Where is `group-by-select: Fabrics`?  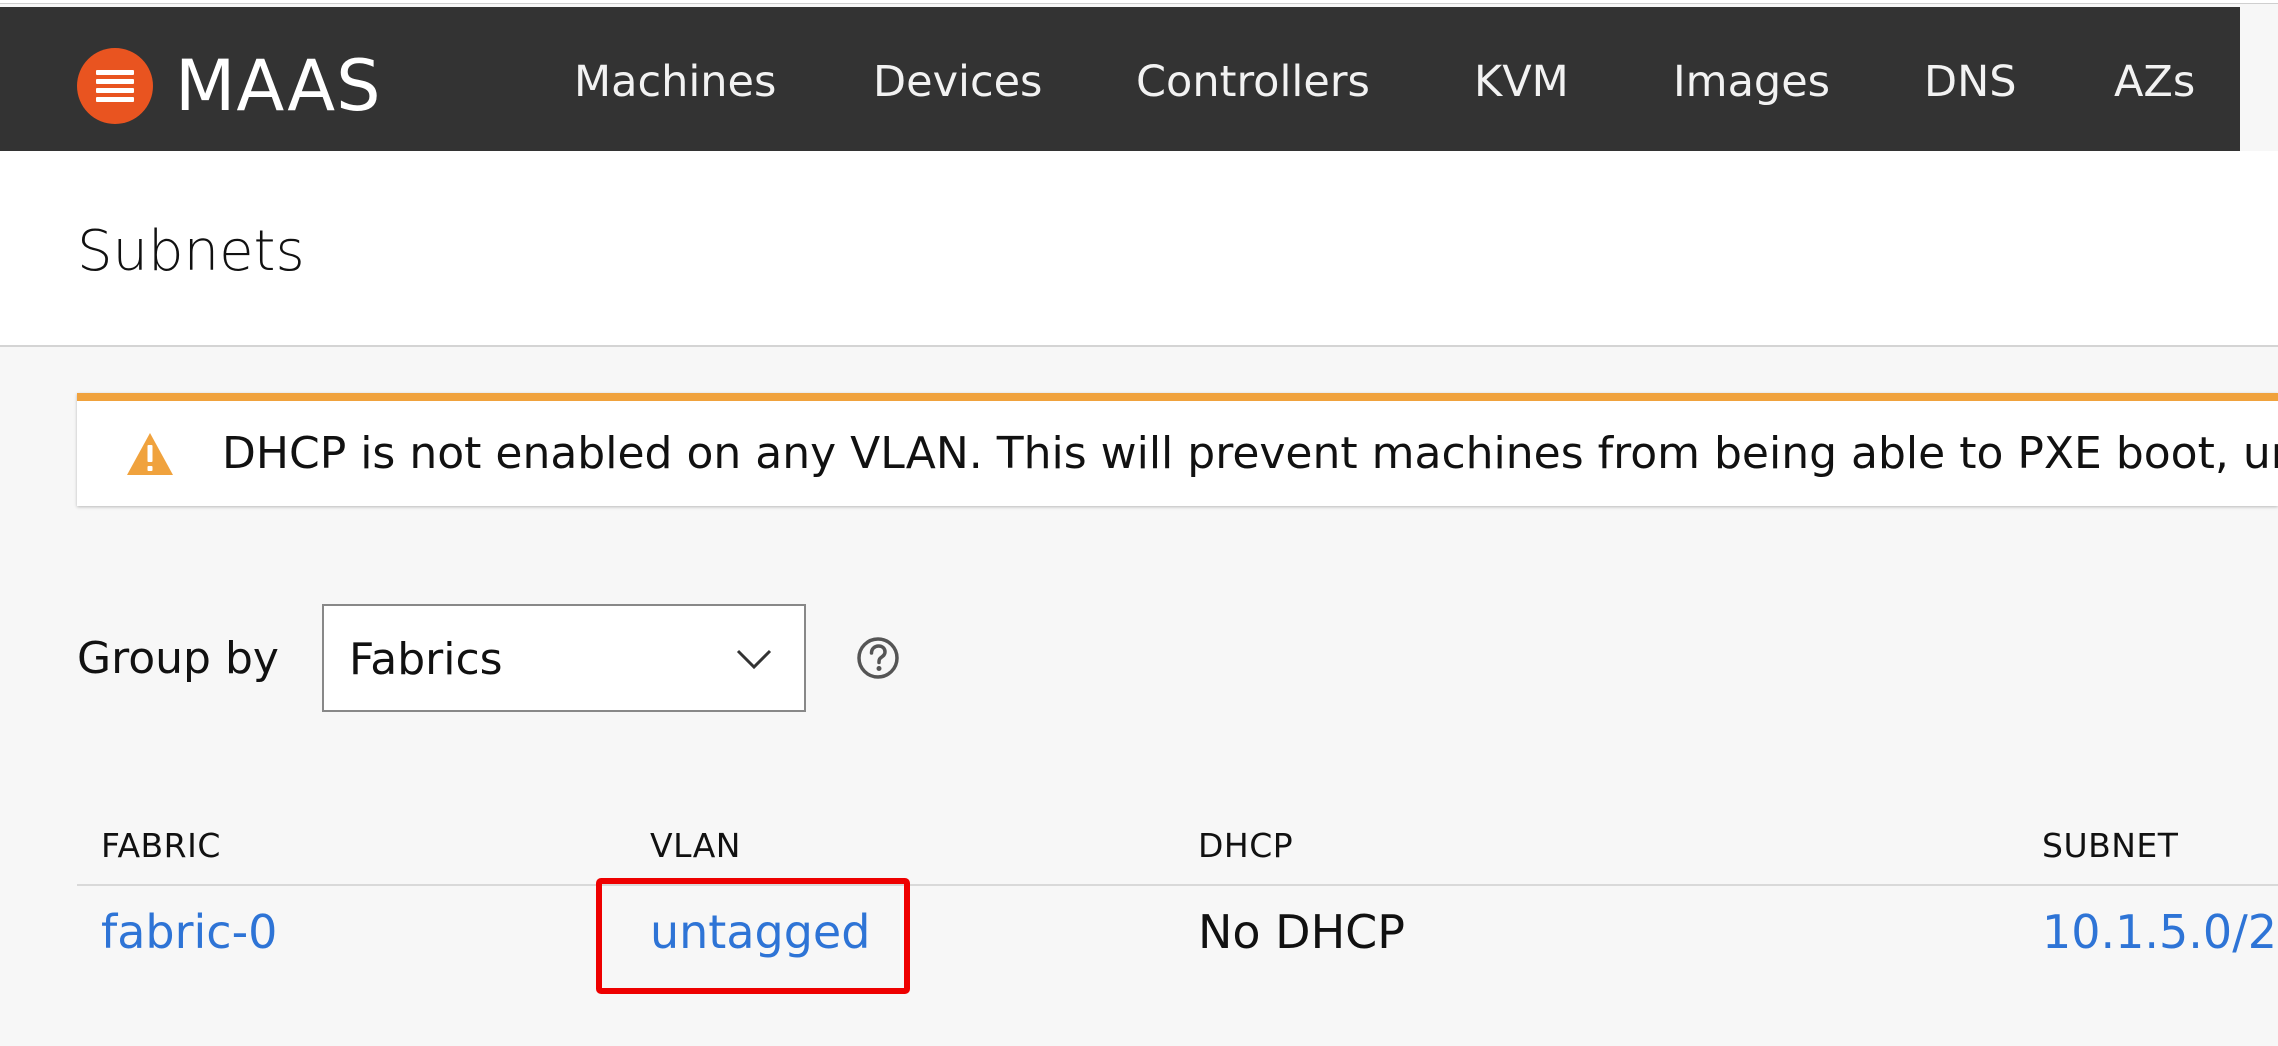 group-by-select: Fabrics is located at coordinates (564, 658).